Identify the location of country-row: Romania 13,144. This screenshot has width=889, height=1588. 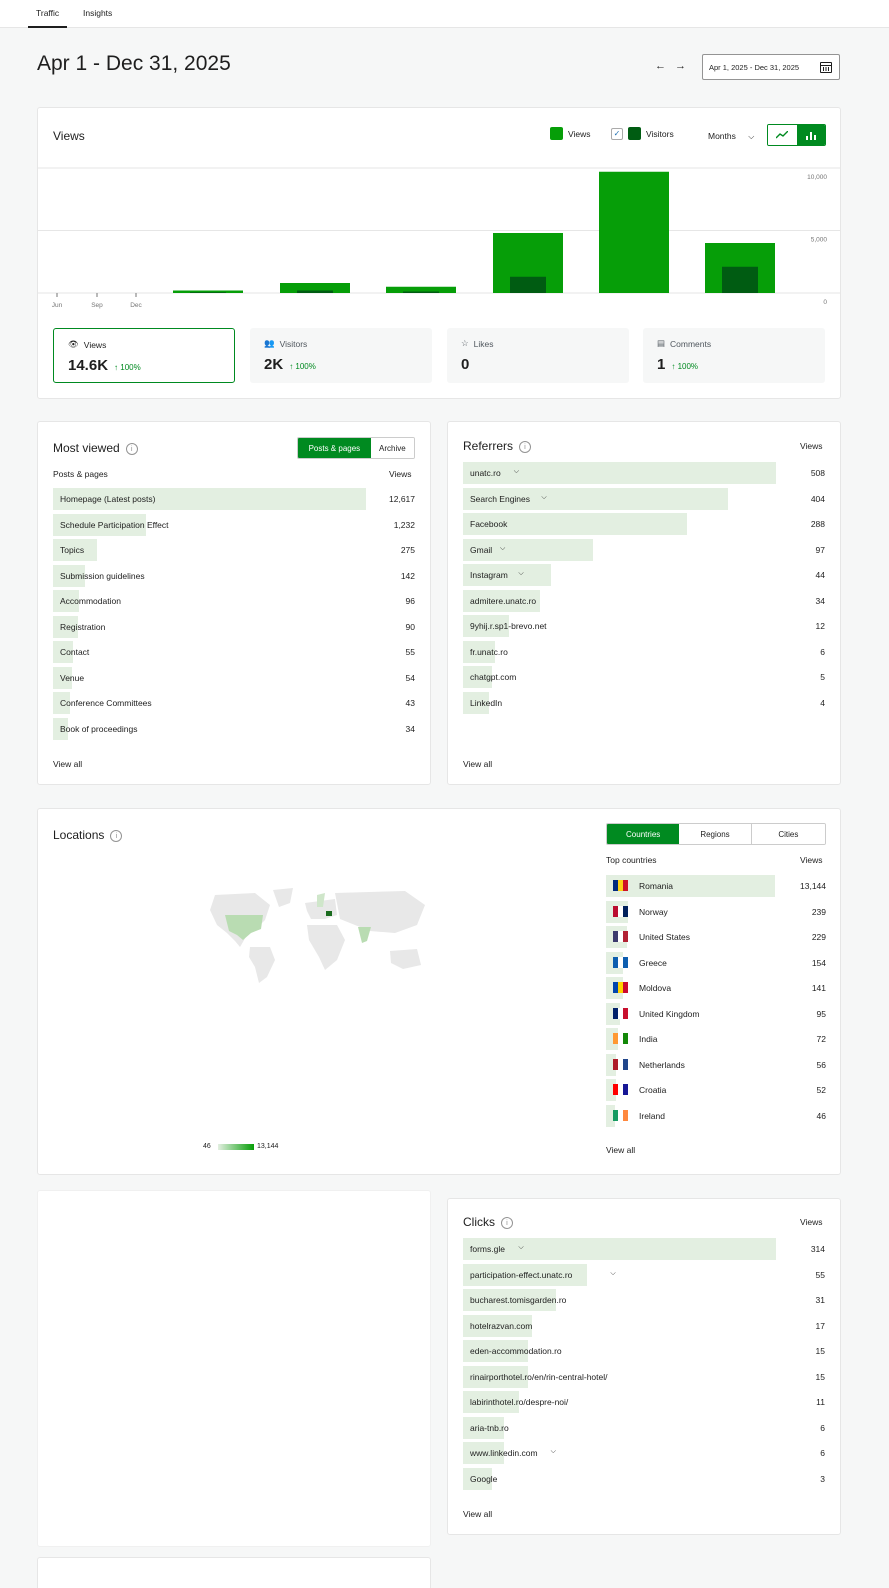
(716, 886).